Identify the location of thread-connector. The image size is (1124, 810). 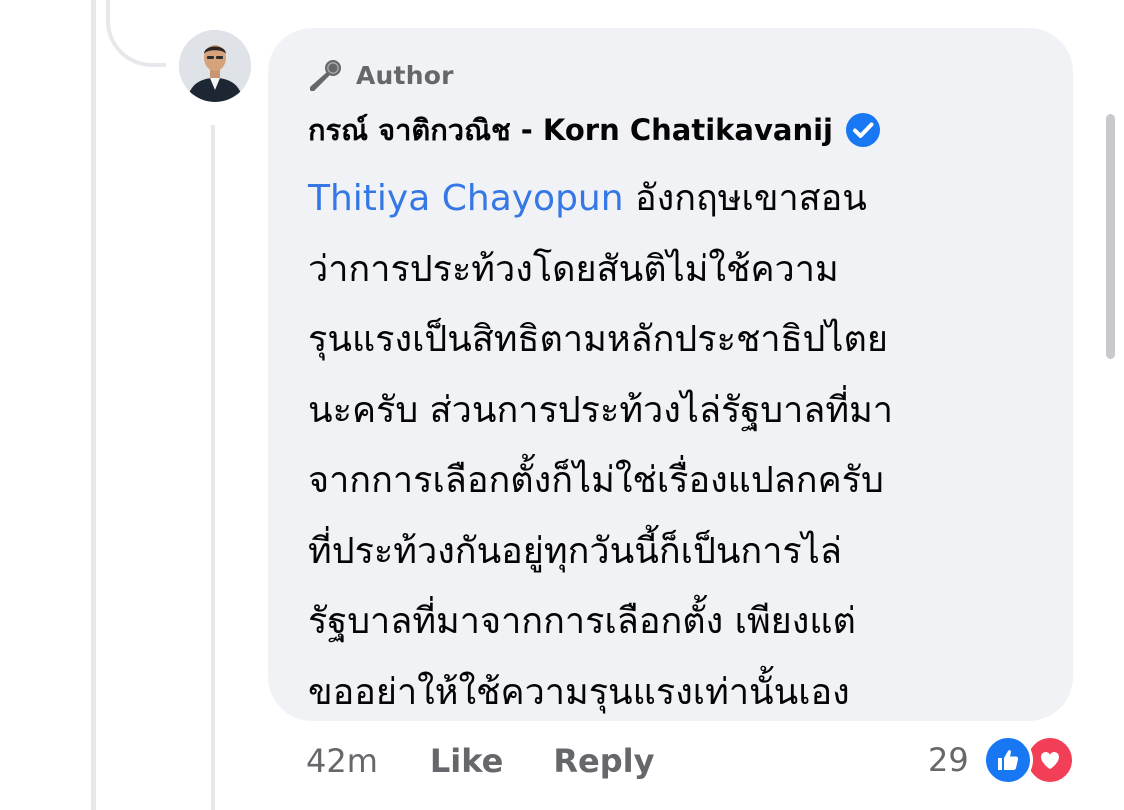
(136, 33).